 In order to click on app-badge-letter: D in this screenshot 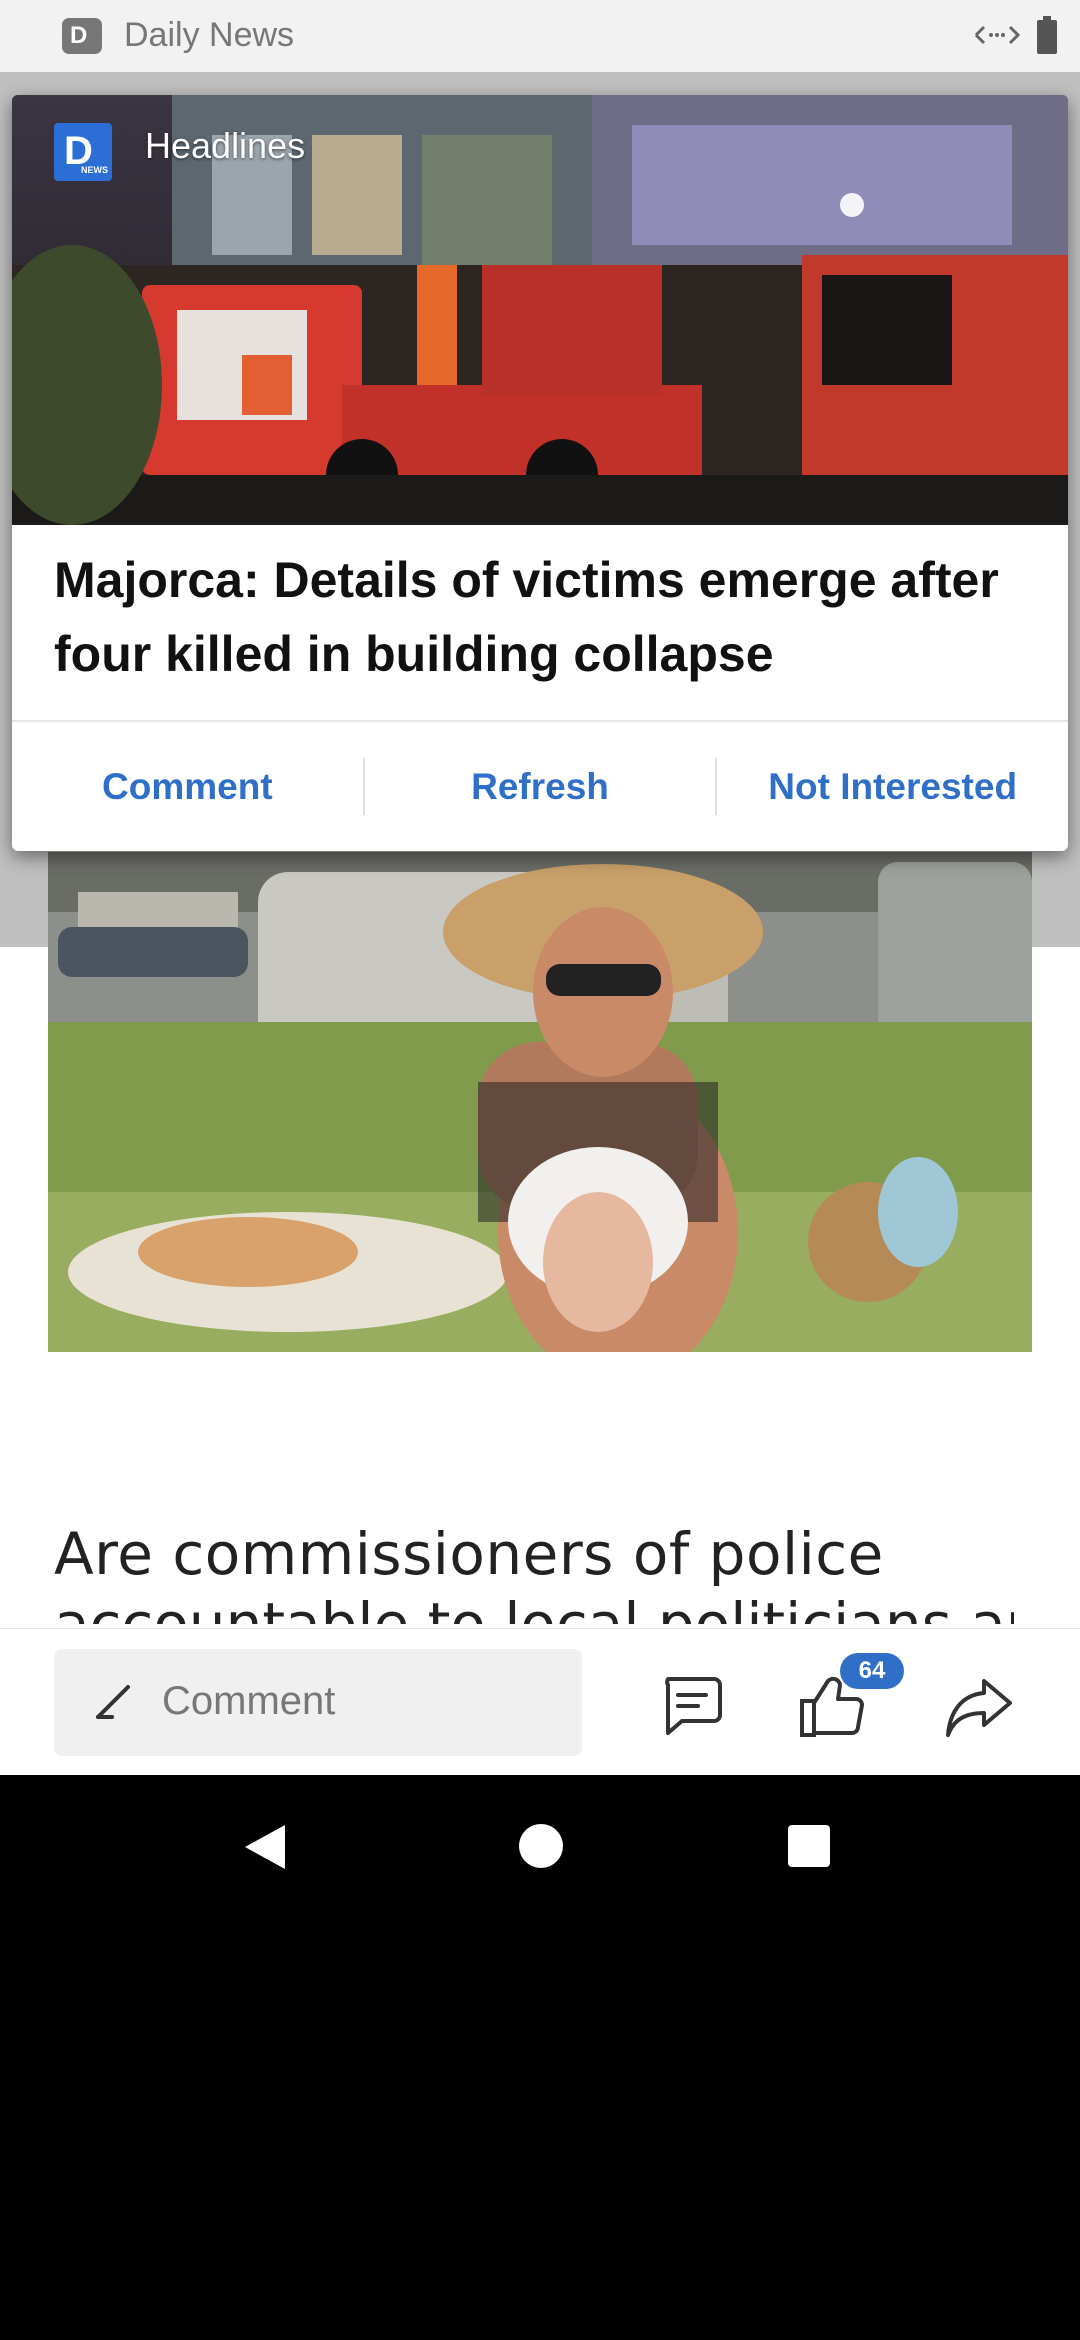, I will do `click(79, 35)`.